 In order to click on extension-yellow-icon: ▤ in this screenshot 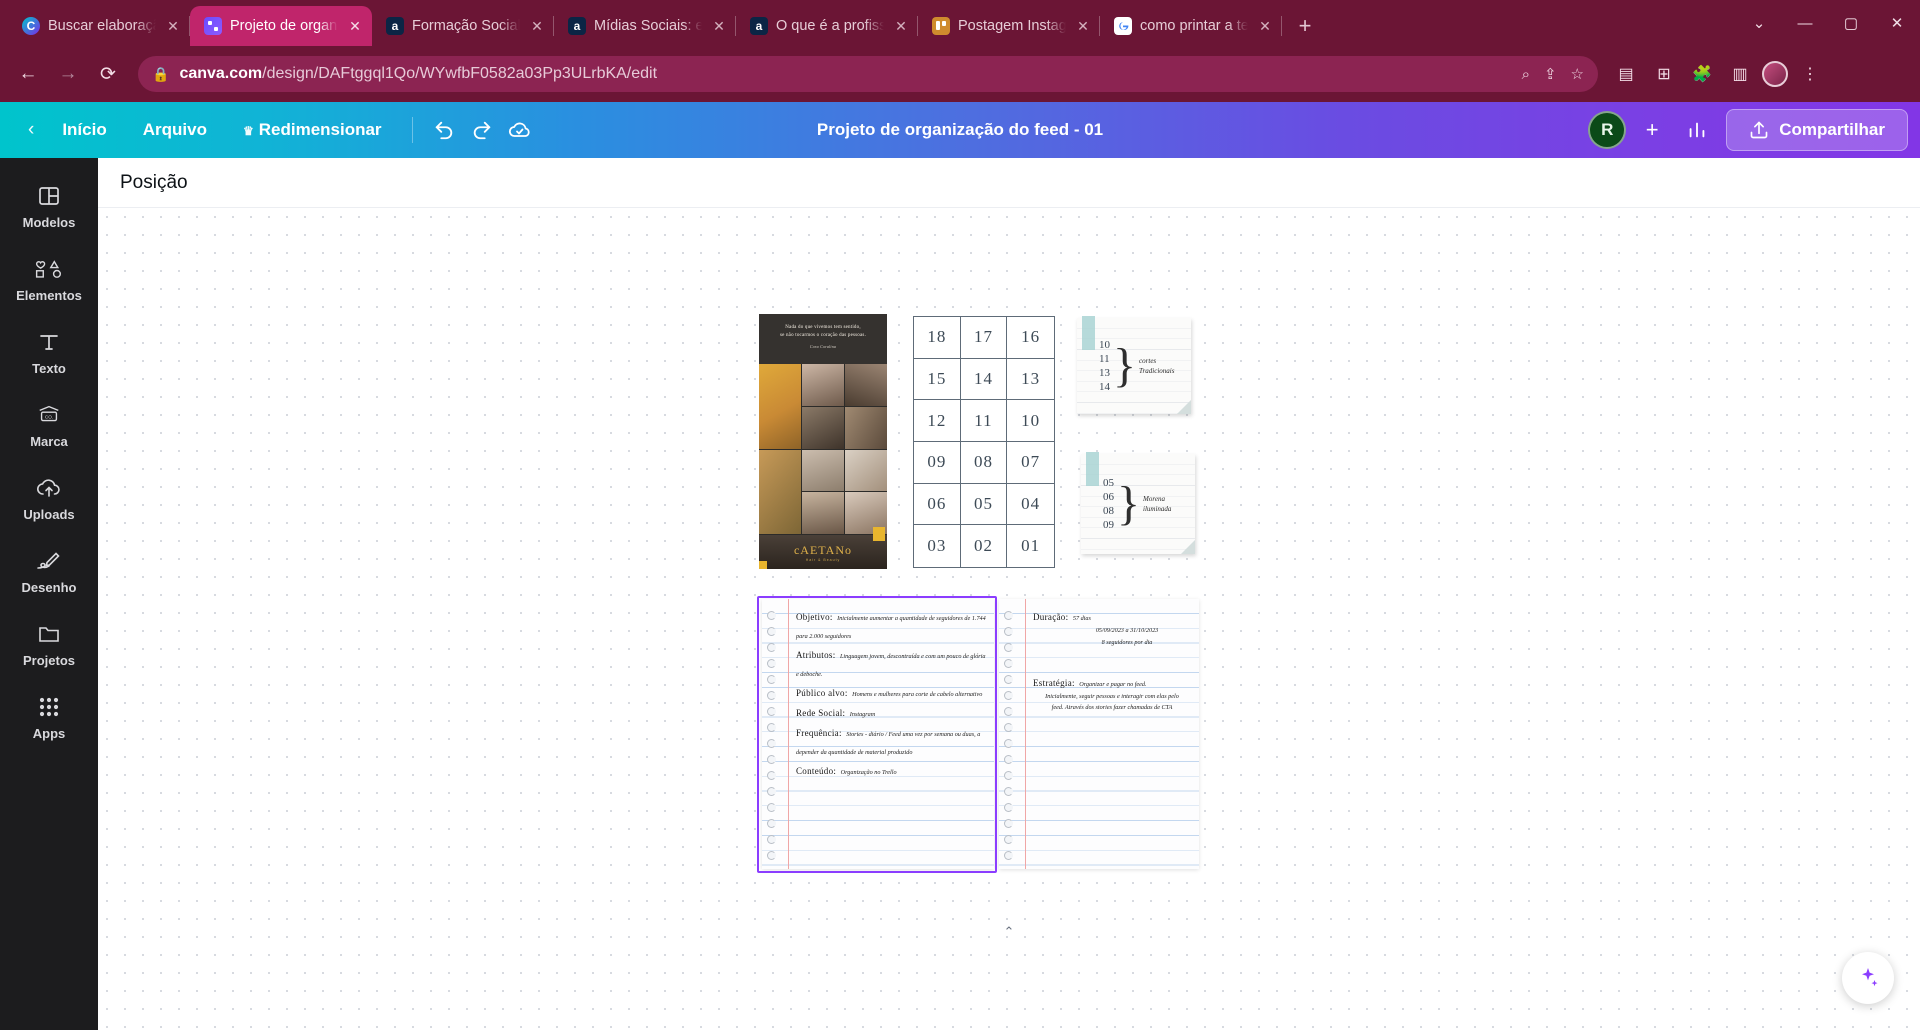, I will do `click(1626, 74)`.